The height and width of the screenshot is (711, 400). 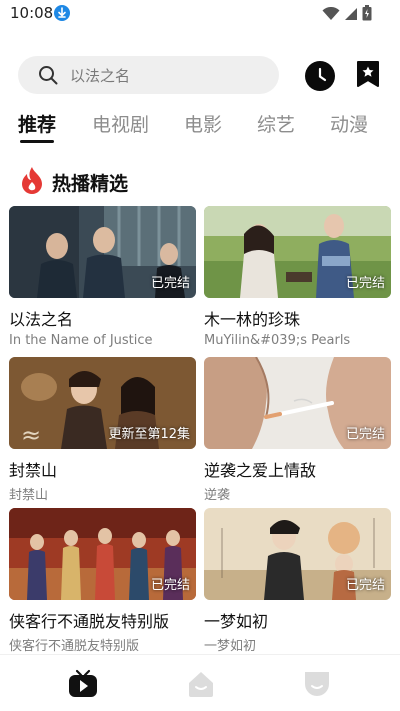 I want to click on video-card: 已完结 侠客行不通脱友特别版 侠客行不通脱友特别版, so click(x=102, y=581).